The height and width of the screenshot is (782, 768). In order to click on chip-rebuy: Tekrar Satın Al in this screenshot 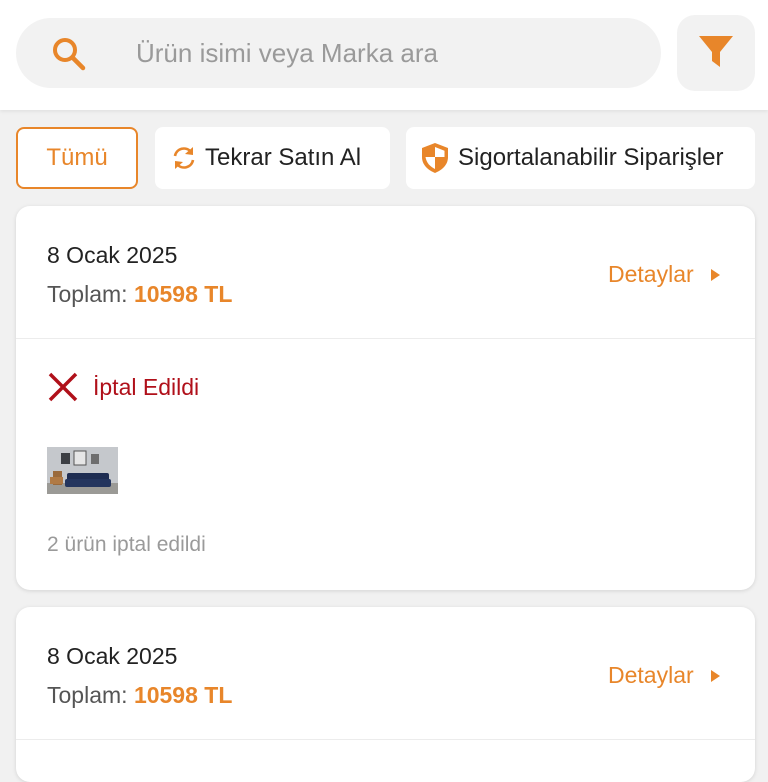, I will do `click(272, 158)`.